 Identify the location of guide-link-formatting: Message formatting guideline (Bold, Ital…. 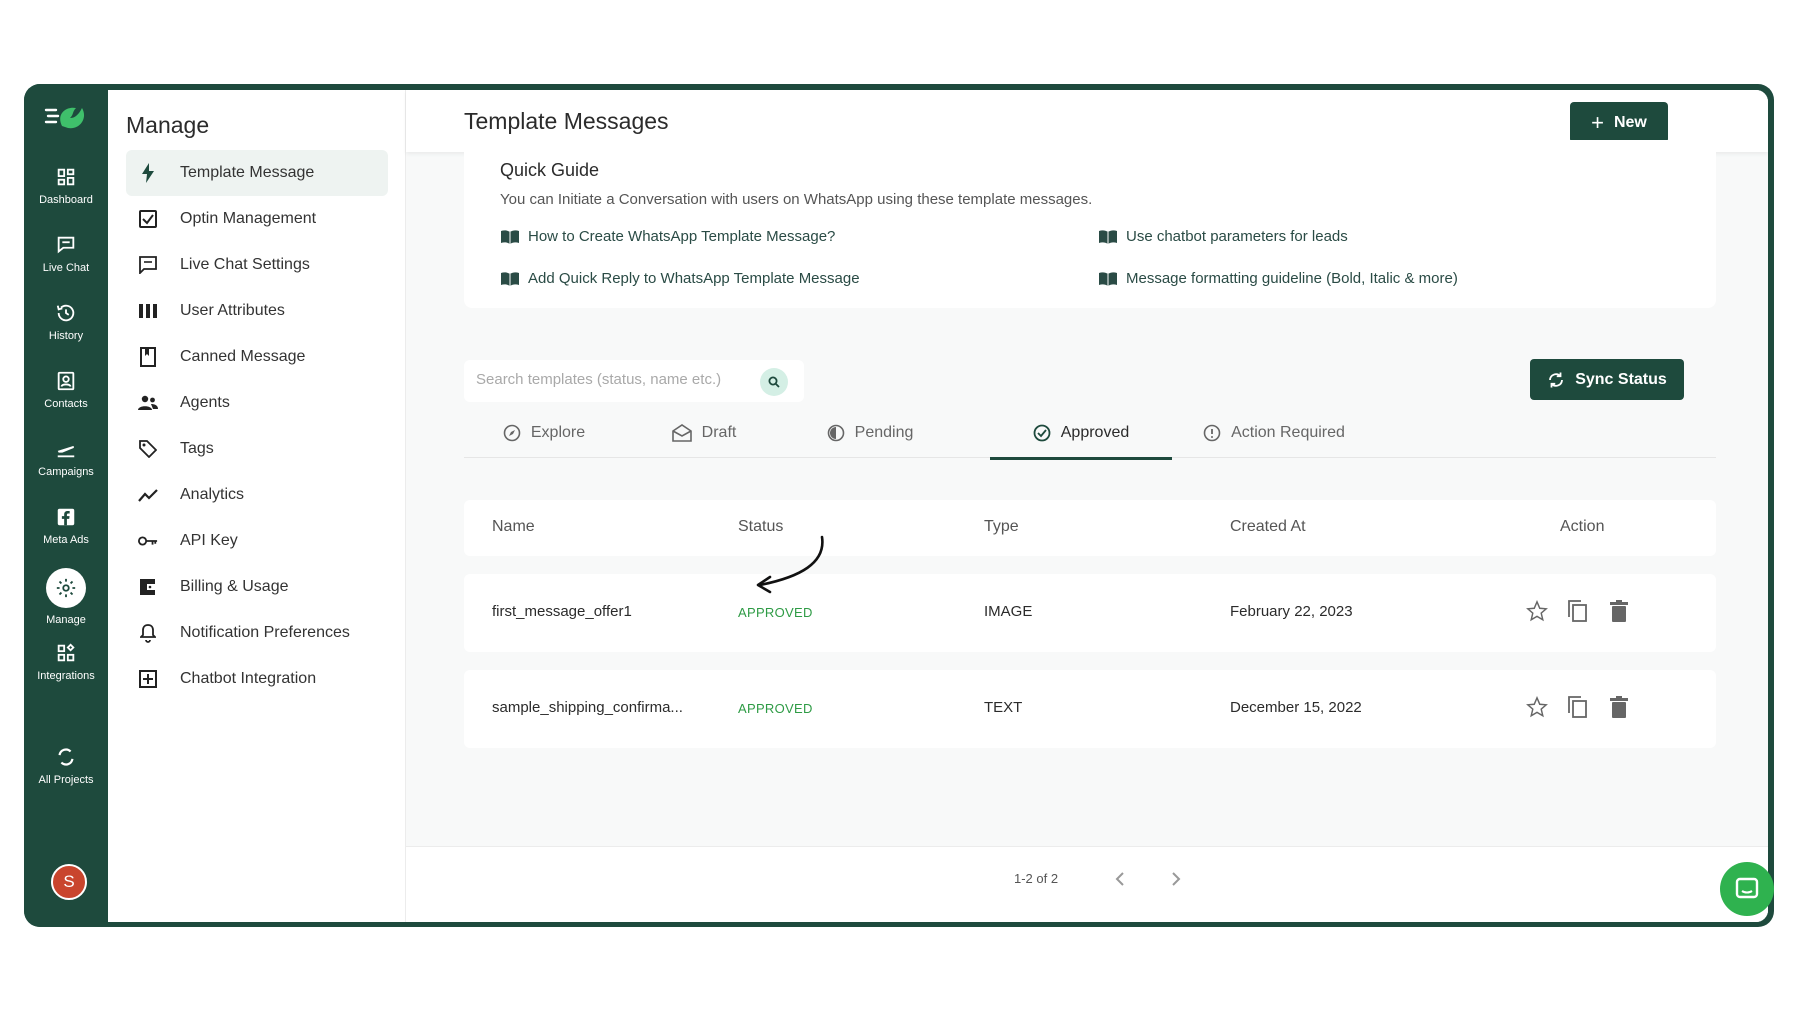
(1278, 278).